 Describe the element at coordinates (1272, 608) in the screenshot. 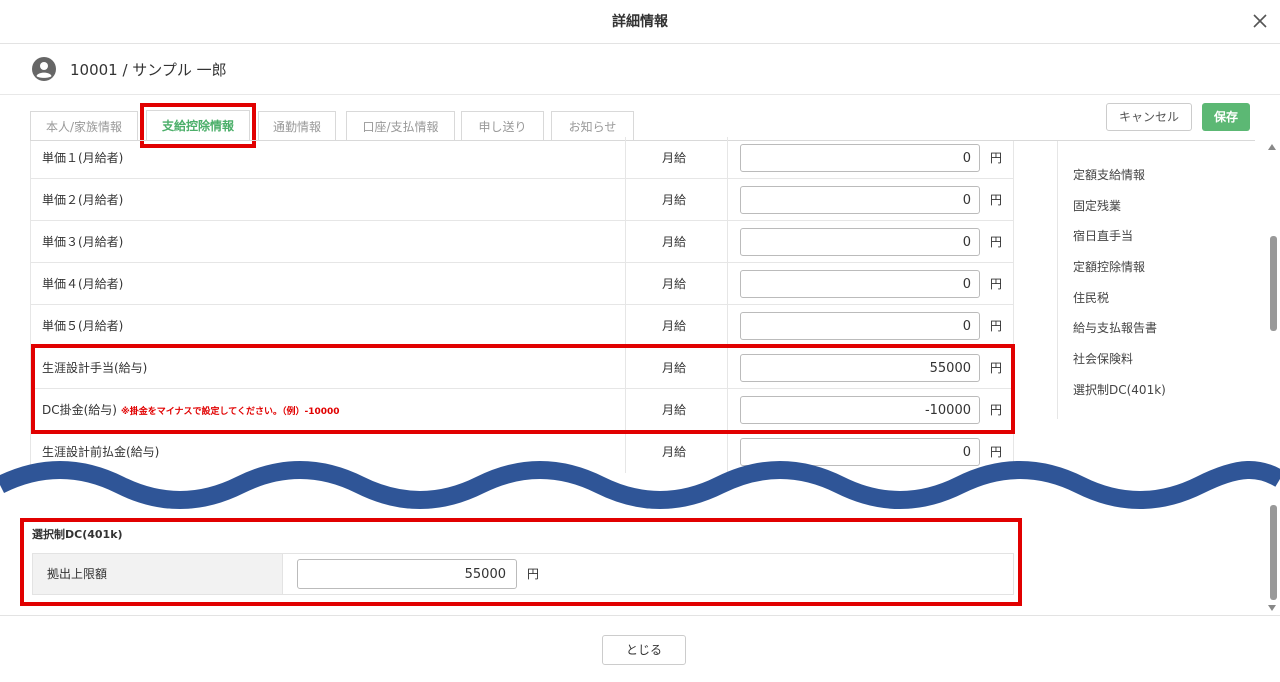

I see `scroll-down-arrow-icon` at that location.